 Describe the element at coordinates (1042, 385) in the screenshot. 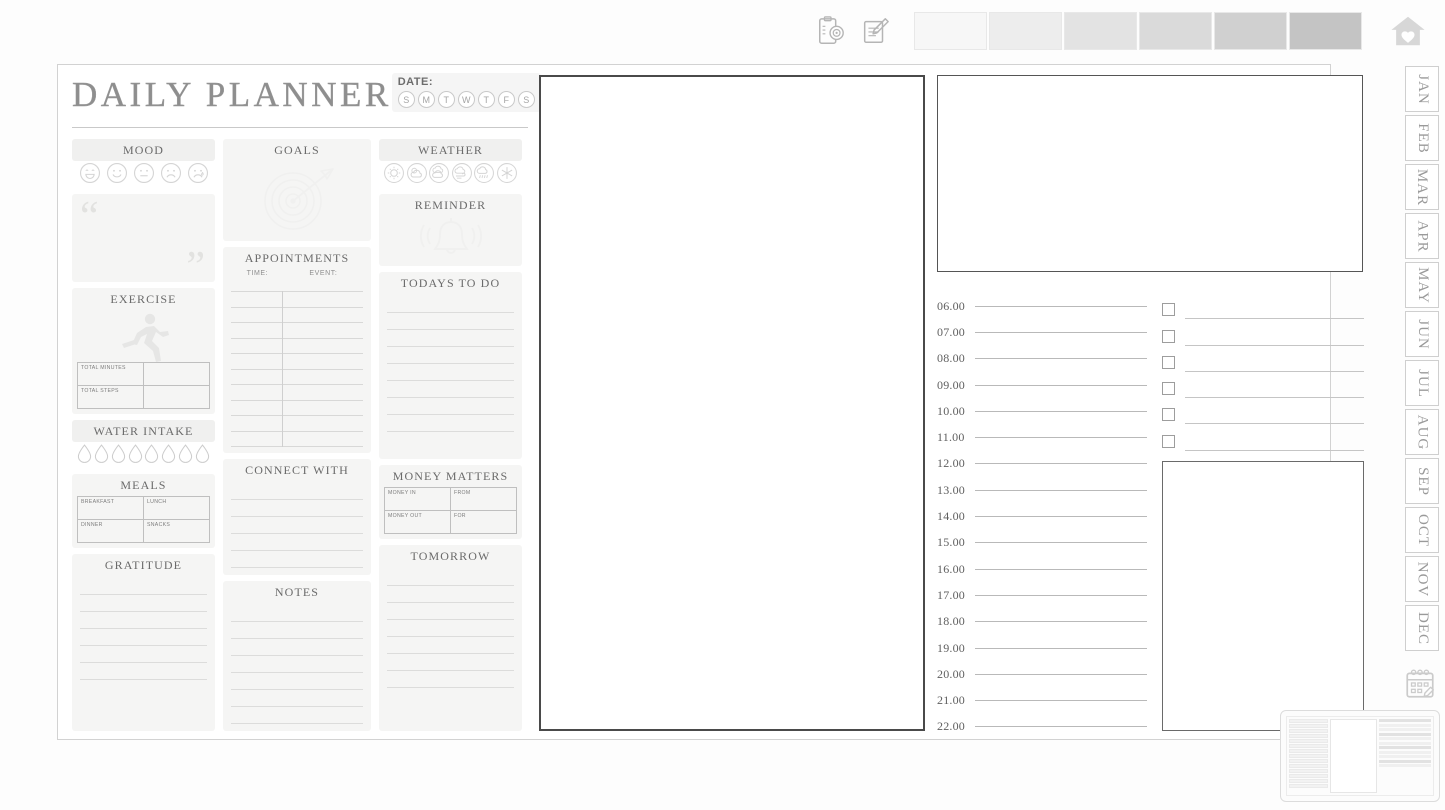

I see `hour-row: 09.00` at that location.